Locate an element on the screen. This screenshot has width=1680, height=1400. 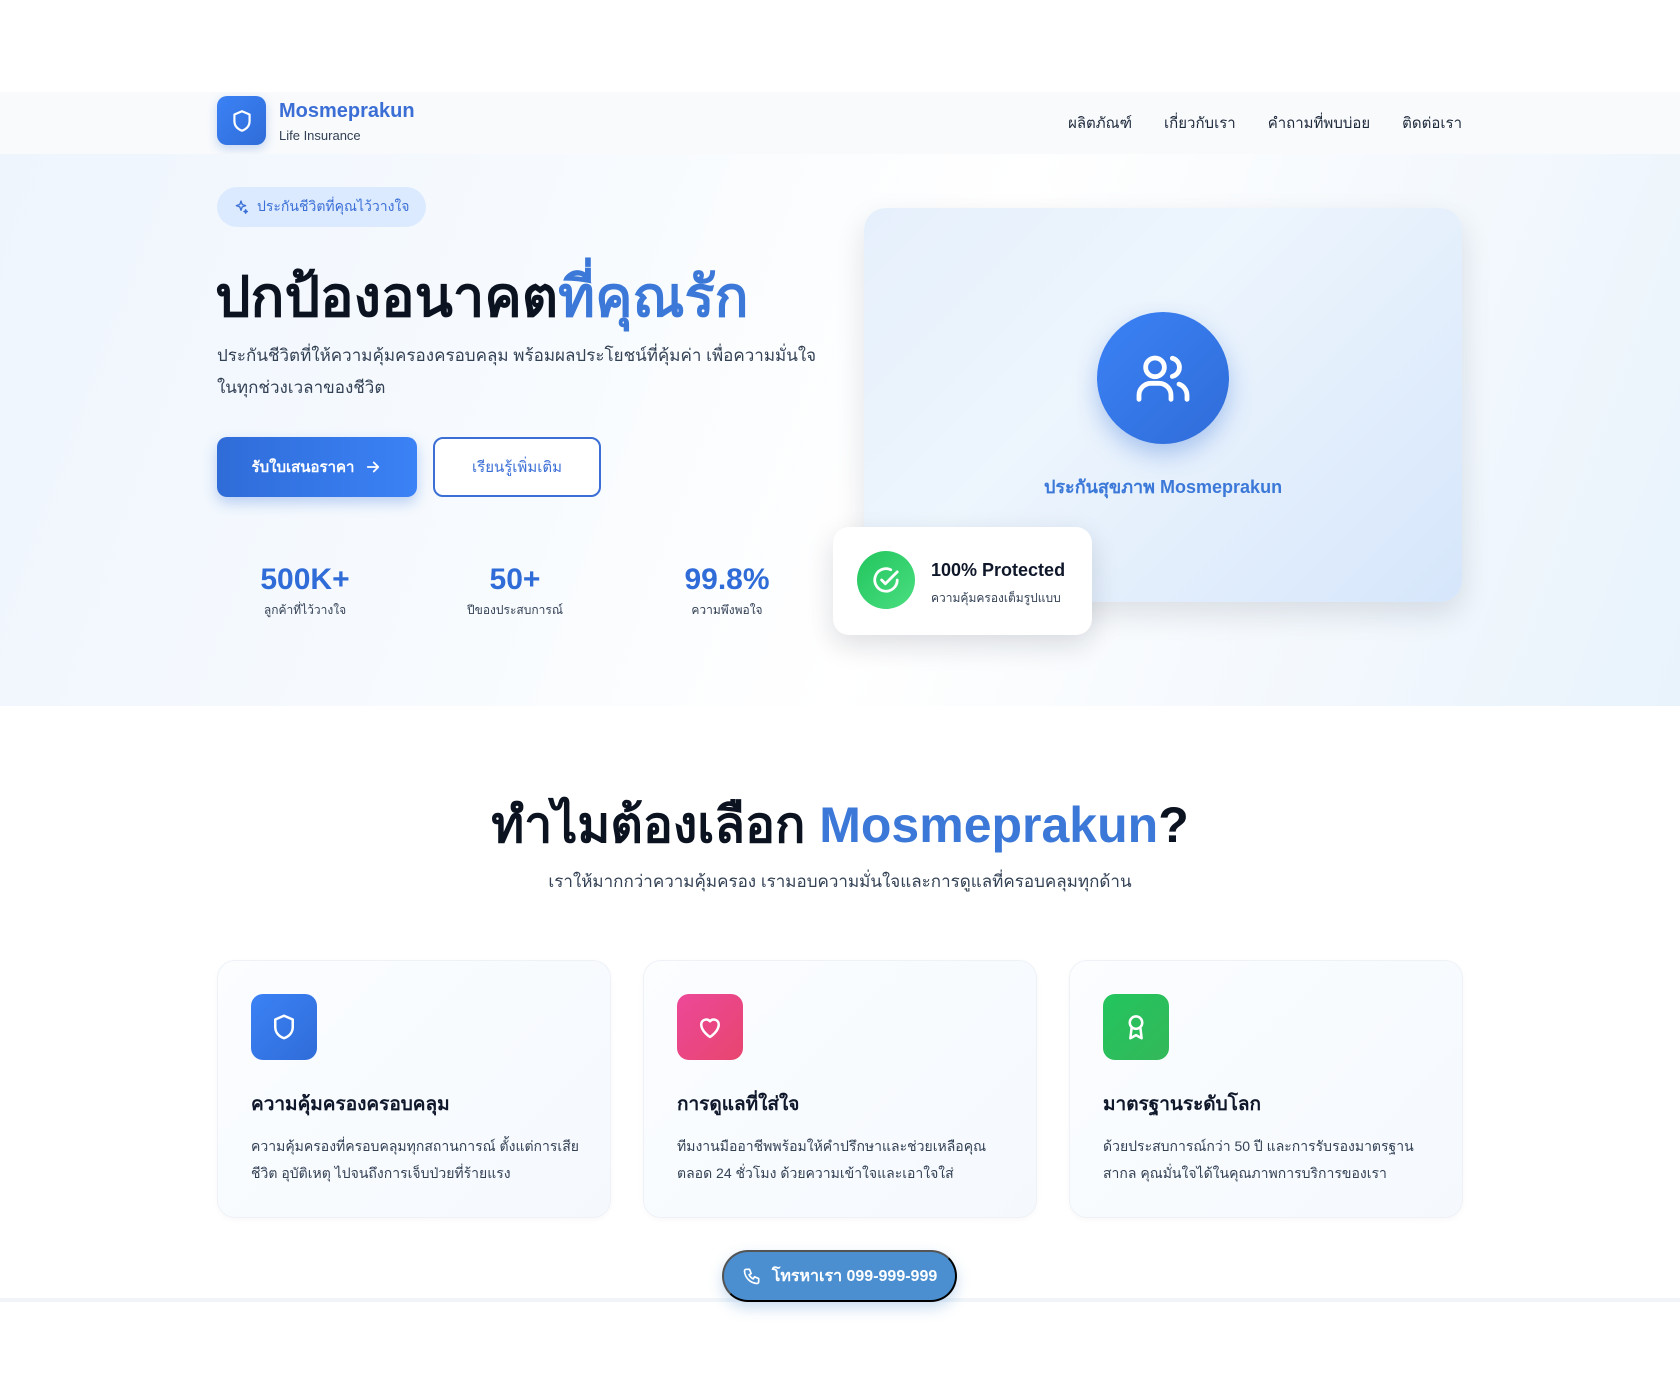
hero-badge: ประกันชีวิตที่คุณไว้วางใจ is located at coordinates (321, 207).